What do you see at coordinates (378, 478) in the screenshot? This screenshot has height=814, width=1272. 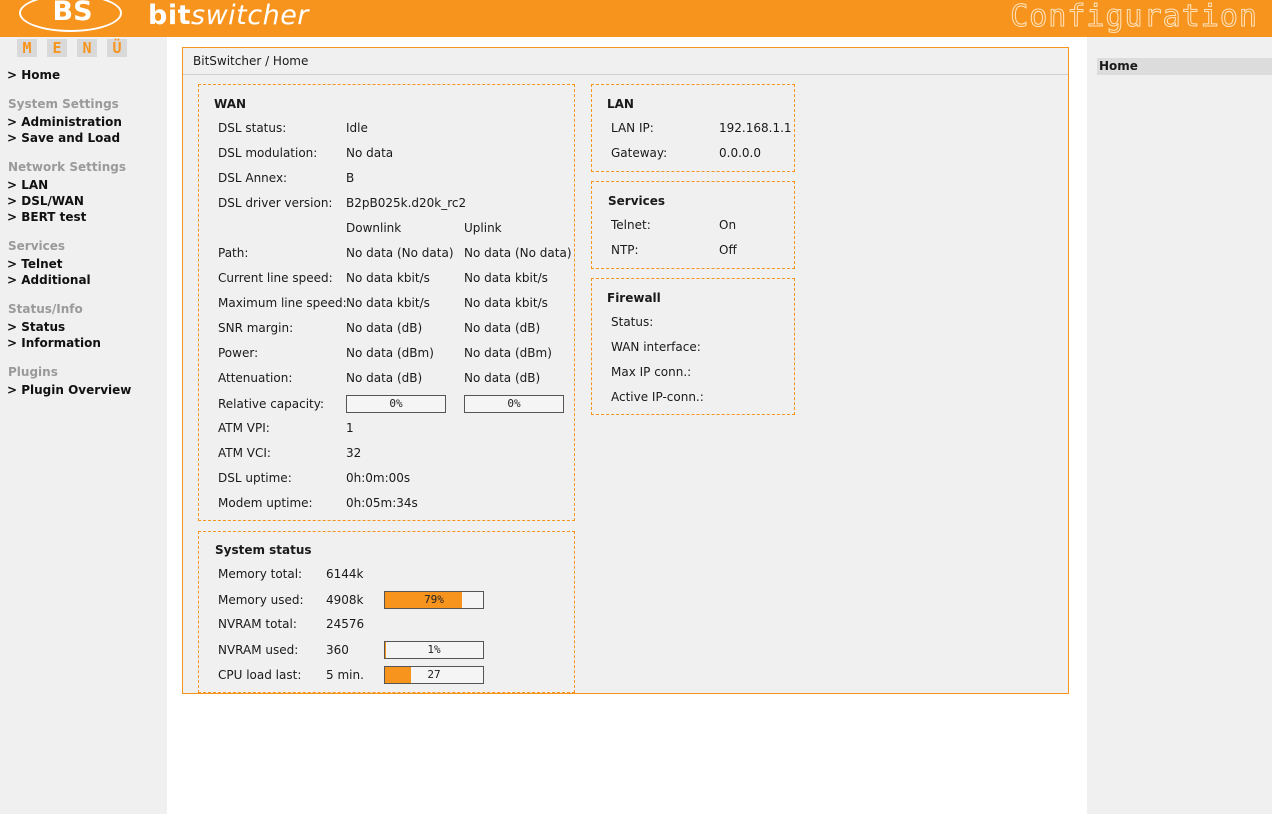 I see `dsl-uptime-value: 0h:0m:00s` at bounding box center [378, 478].